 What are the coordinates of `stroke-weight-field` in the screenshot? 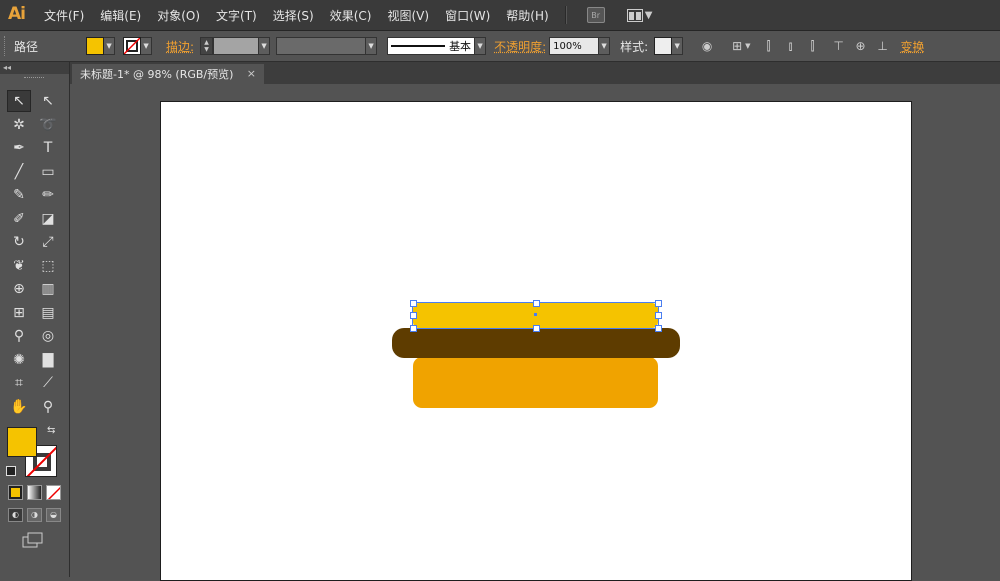 It's located at (236, 46).